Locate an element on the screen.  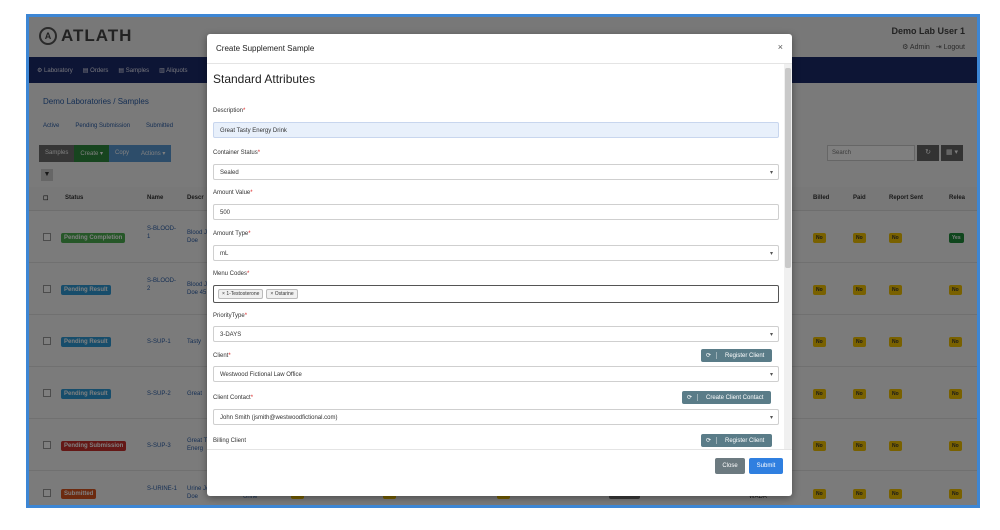
billing-client-label: Billing Client is located at coordinates (230, 441).